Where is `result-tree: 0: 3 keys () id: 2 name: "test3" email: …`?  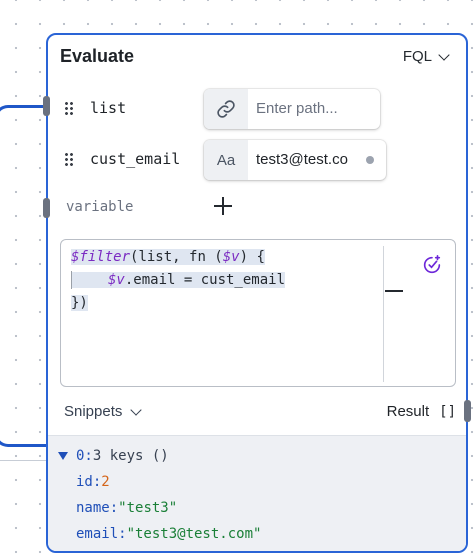 result-tree: 0: 3 keys () id: 2 name: "test3" email: … is located at coordinates (159, 495).